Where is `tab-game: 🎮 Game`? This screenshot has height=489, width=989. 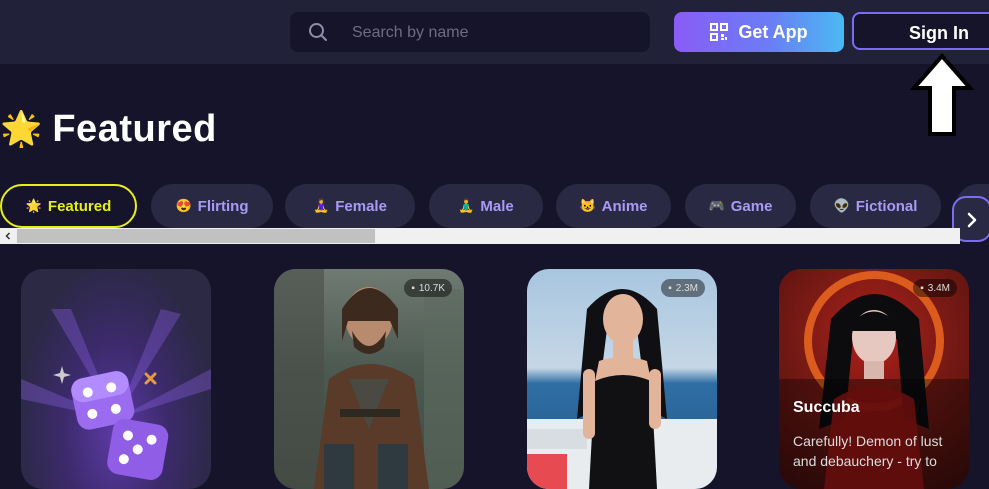
tab-game: 🎮 Game is located at coordinates (740, 206).